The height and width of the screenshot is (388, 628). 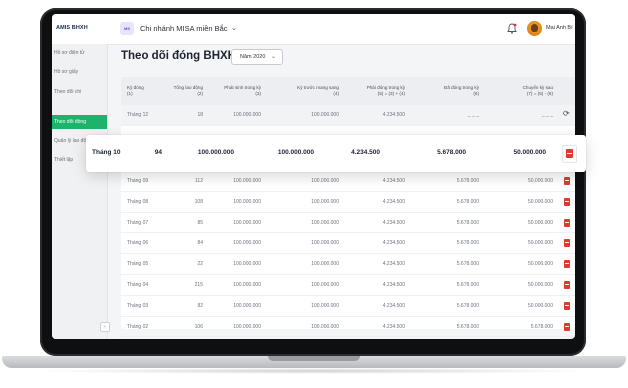 What do you see at coordinates (200, 264) in the screenshot?
I see `cell-labor: 22` at bounding box center [200, 264].